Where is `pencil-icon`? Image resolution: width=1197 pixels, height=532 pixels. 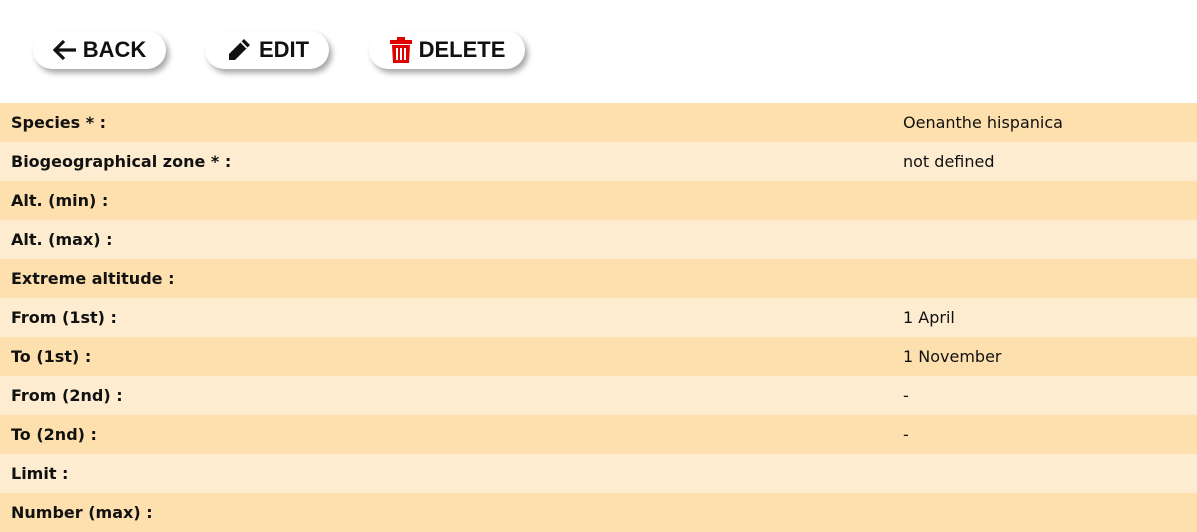 pencil-icon is located at coordinates (239, 50).